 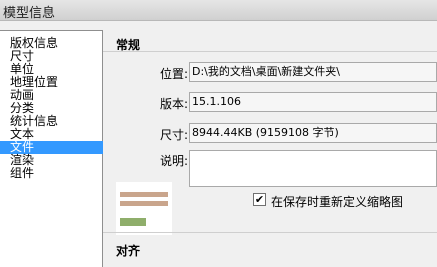 What do you see at coordinates (313, 72) in the screenshot?
I see `location-field: D:\我的文档\桌面\新建文件夹\` at bounding box center [313, 72].